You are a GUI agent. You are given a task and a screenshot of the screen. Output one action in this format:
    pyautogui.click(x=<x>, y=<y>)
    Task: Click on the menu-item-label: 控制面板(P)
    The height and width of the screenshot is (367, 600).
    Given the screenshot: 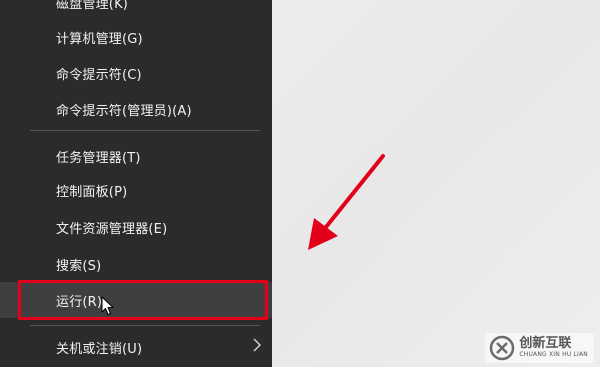 What is the action you would take?
    pyautogui.click(x=92, y=192)
    